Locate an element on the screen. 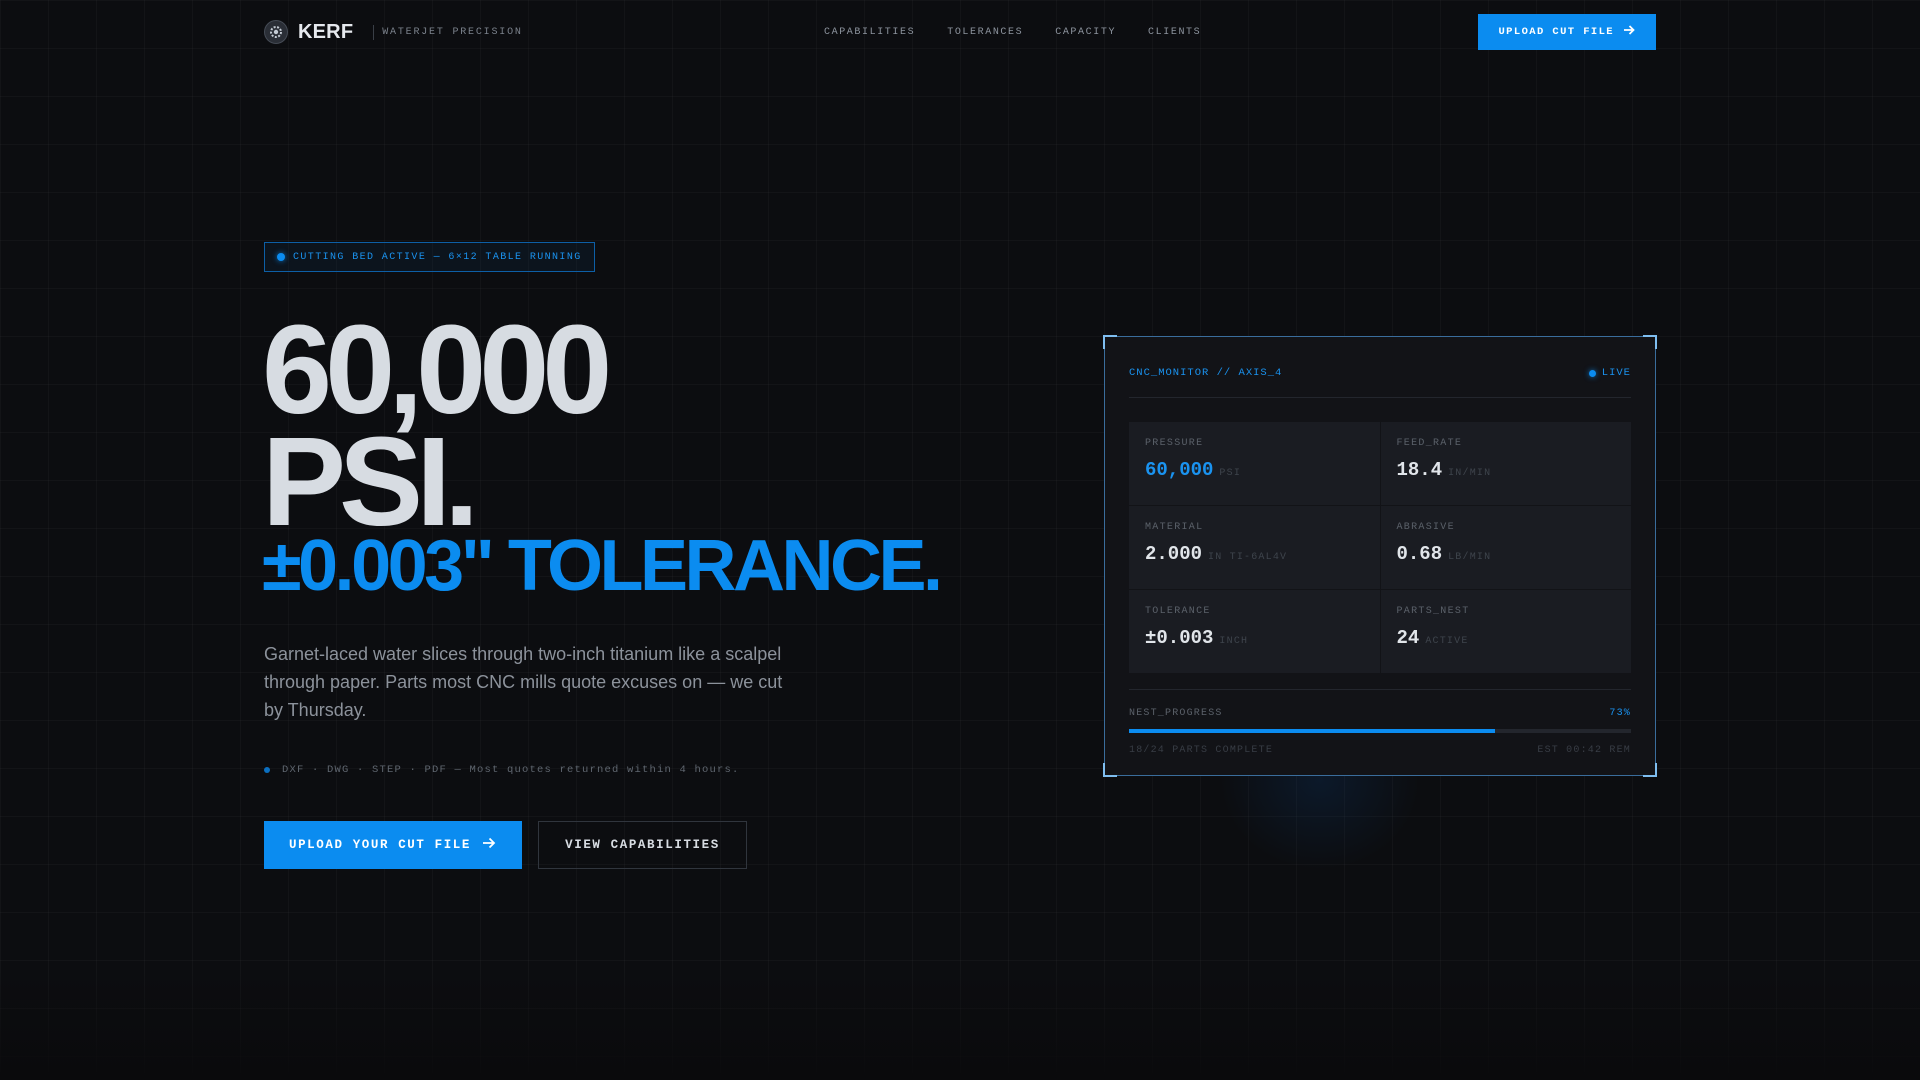  metric-unit: IN TI-6AL4V is located at coordinates (1248, 557).